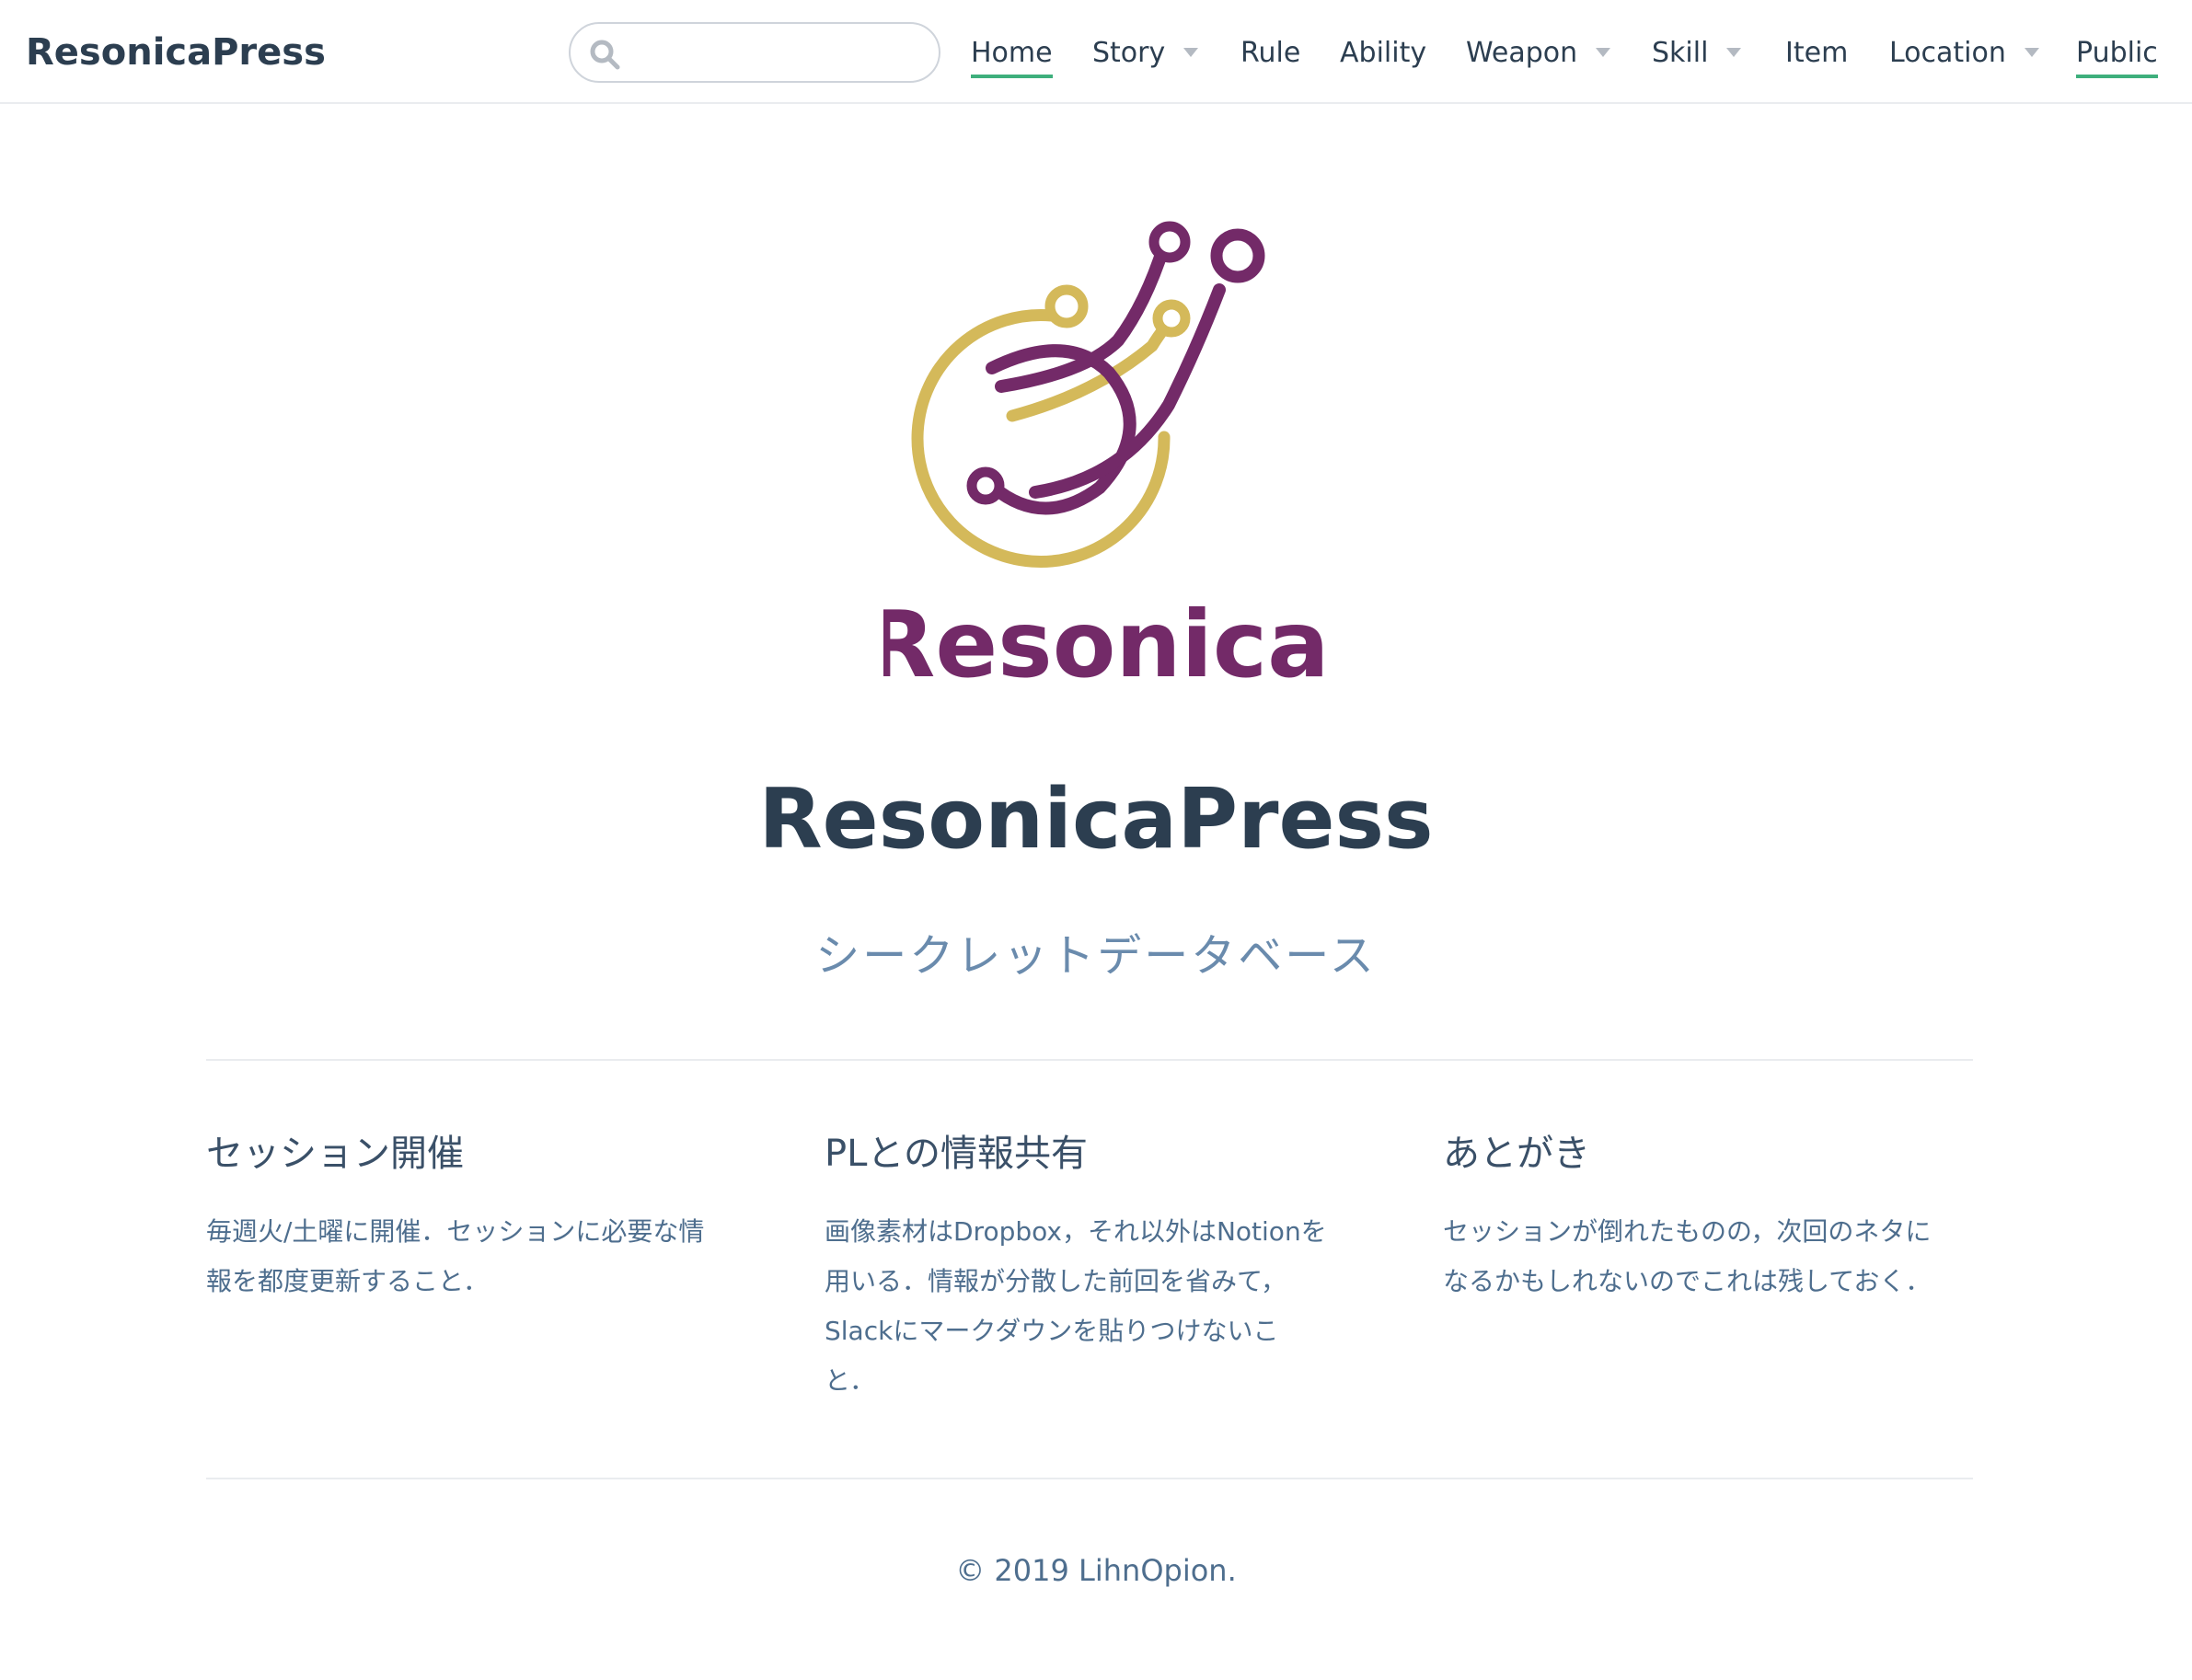 This screenshot has height=1680, width=2192. I want to click on feature-line: と．, so click(851, 1380).